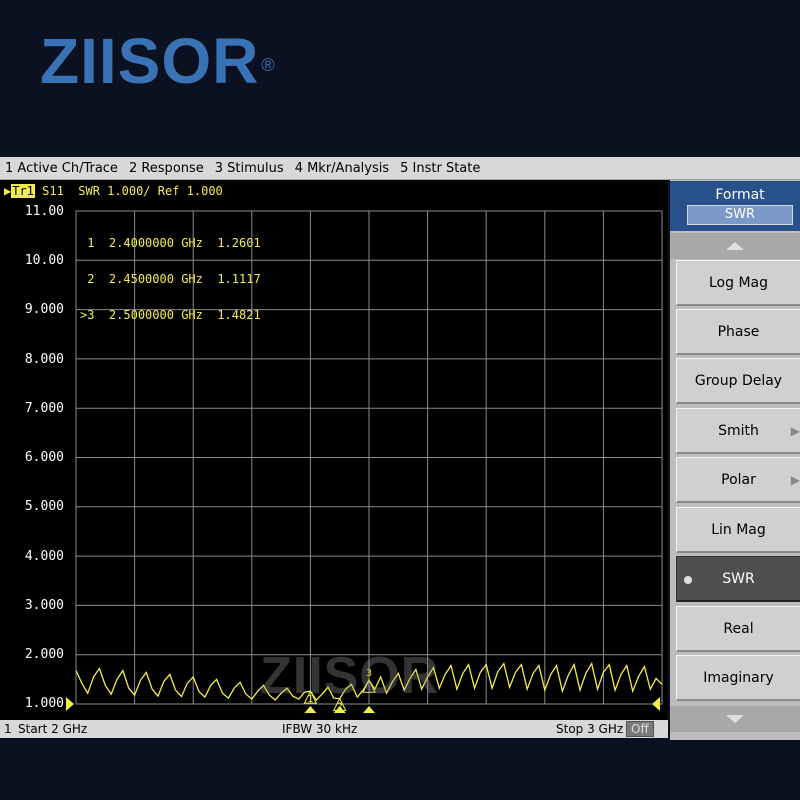 The image size is (800, 800). I want to click on softkey-swr: SWR, so click(738, 579).